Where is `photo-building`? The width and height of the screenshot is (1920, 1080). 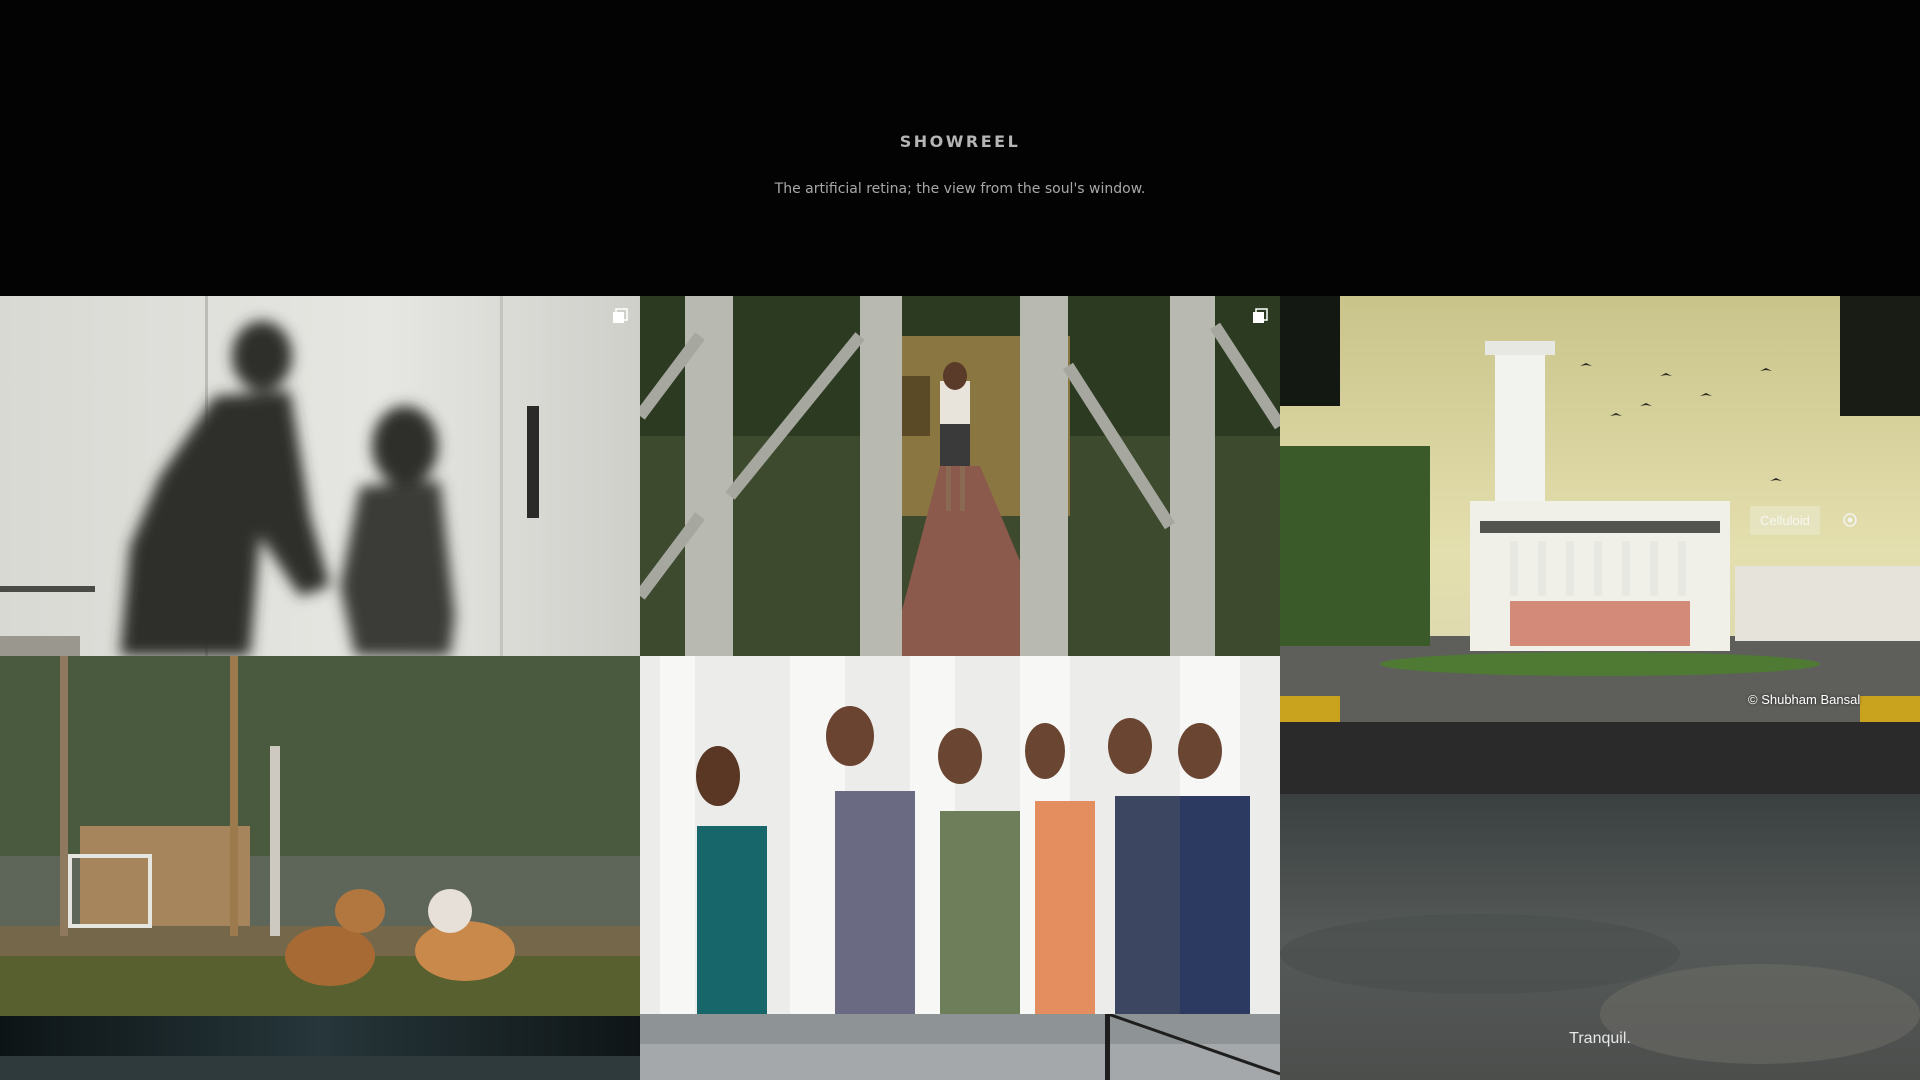
photo-building is located at coordinates (1600, 509).